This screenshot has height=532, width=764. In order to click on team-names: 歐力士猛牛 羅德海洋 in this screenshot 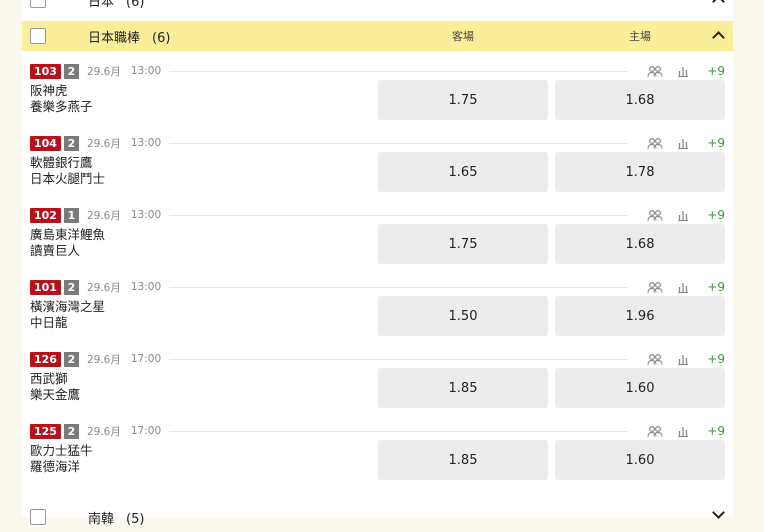, I will do `click(61, 459)`.